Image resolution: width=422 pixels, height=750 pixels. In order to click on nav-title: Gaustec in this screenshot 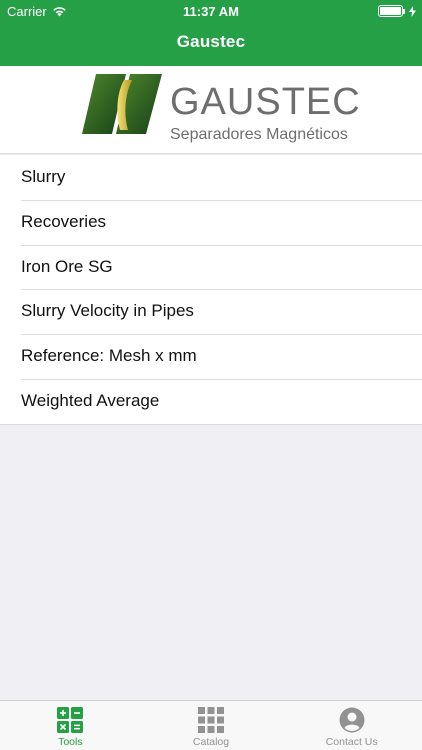, I will do `click(211, 41)`.